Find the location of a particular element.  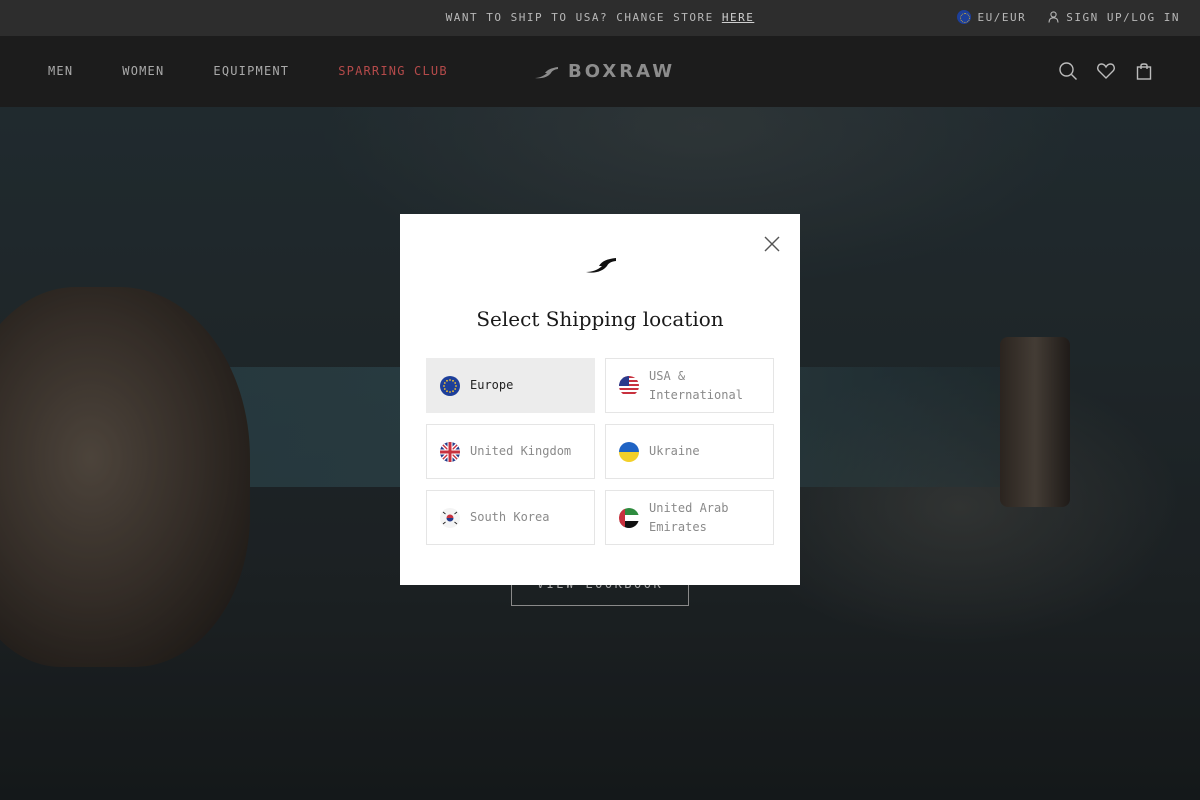

south-korea-flag-icon is located at coordinates (450, 517).